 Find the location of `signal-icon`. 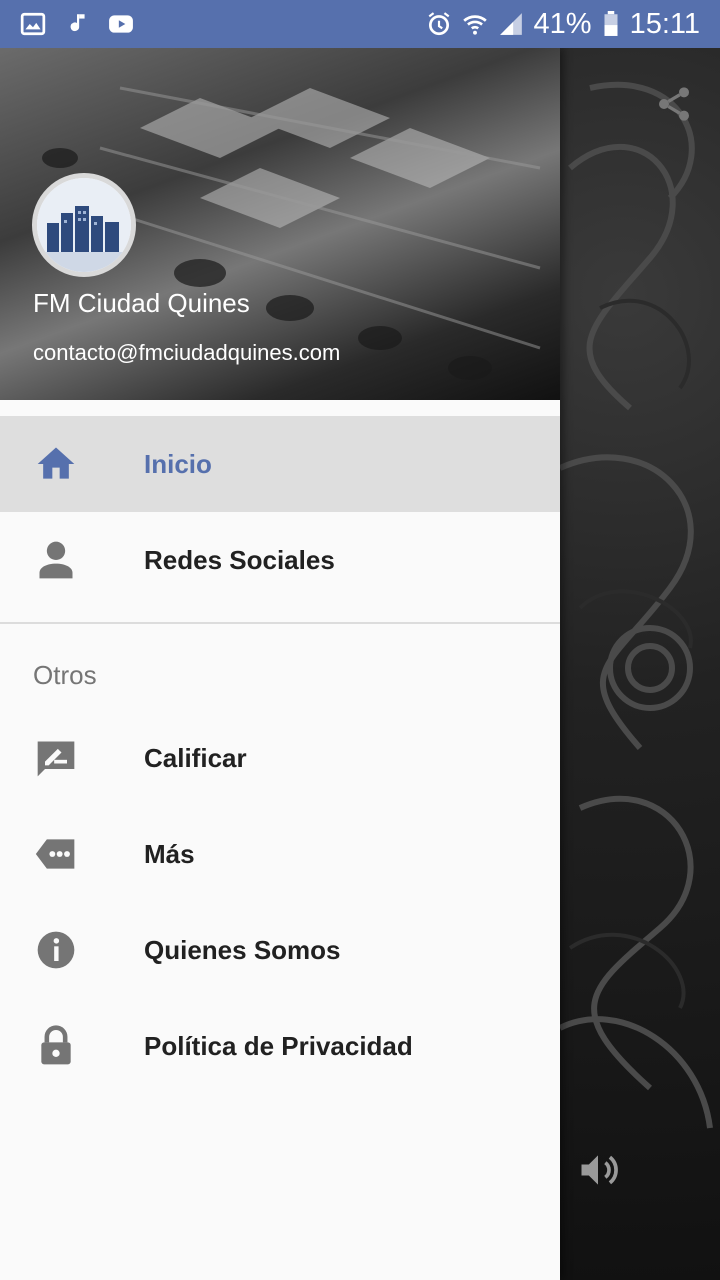

signal-icon is located at coordinates (510, 24).